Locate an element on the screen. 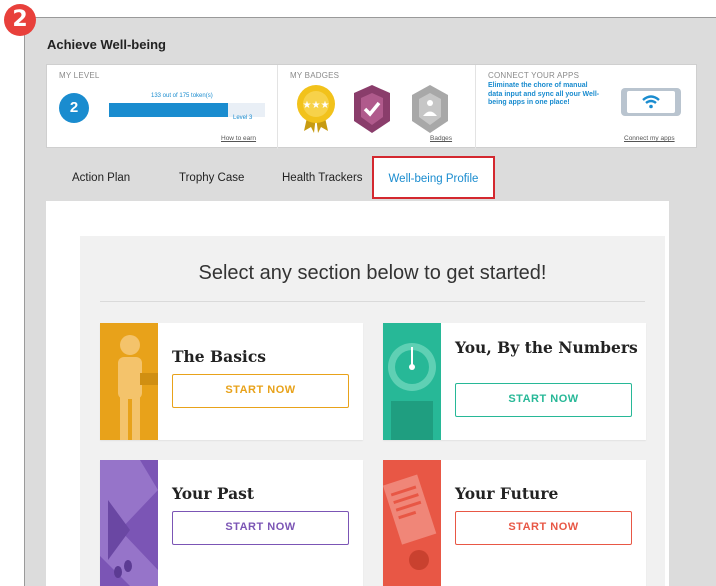 Image resolution: width=716 pixels, height=586 pixels. meditation-badge-icon is located at coordinates (430, 109).